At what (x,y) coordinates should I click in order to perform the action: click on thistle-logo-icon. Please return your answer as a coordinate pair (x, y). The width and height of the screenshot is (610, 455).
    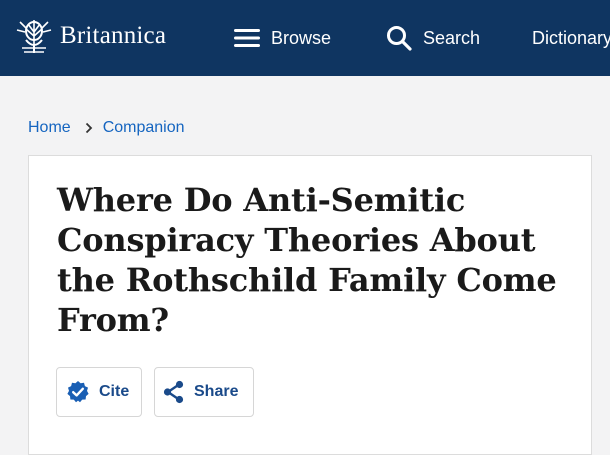
    Looking at the image, I should click on (34, 36).